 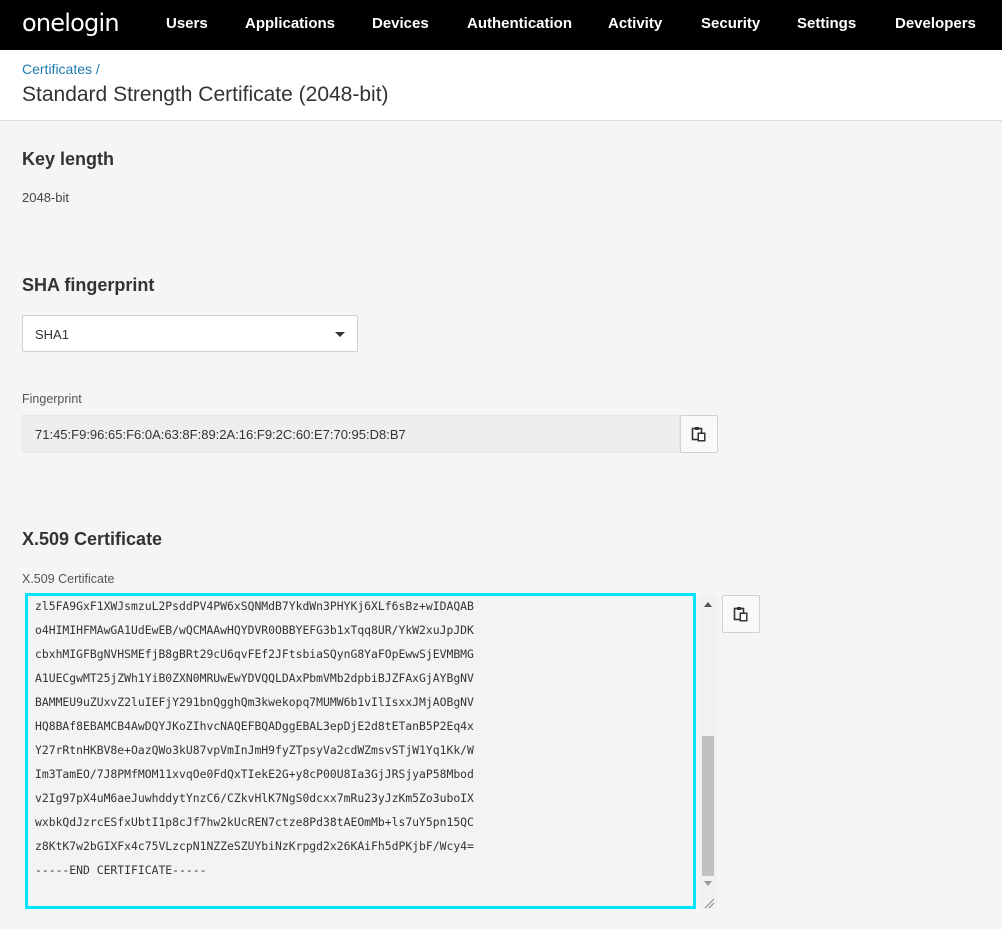 What do you see at coordinates (709, 903) in the screenshot?
I see `resize-grip-icon` at bounding box center [709, 903].